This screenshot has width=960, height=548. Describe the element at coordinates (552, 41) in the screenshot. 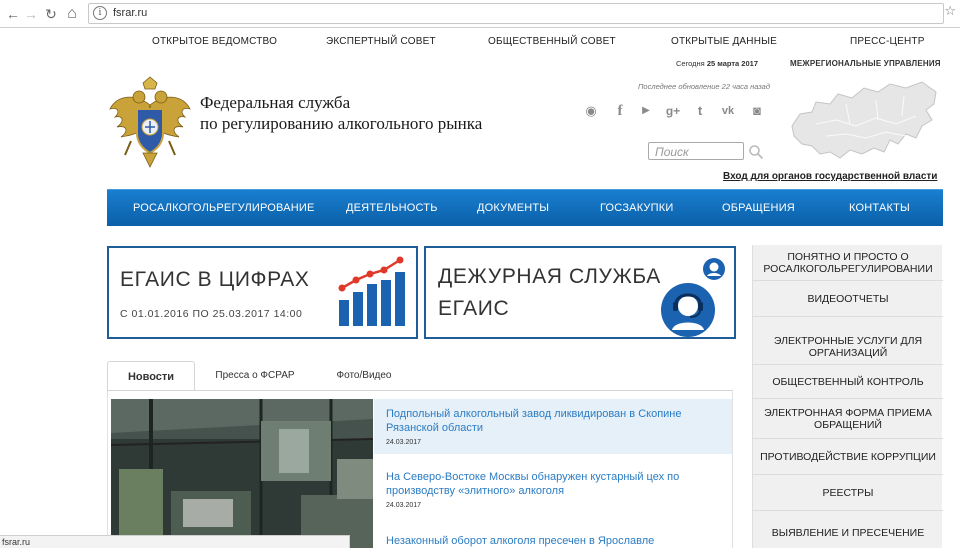

I see `toplink-public-council: ОБЩЕСТВЕННЫЙ СОВЕТ` at that location.